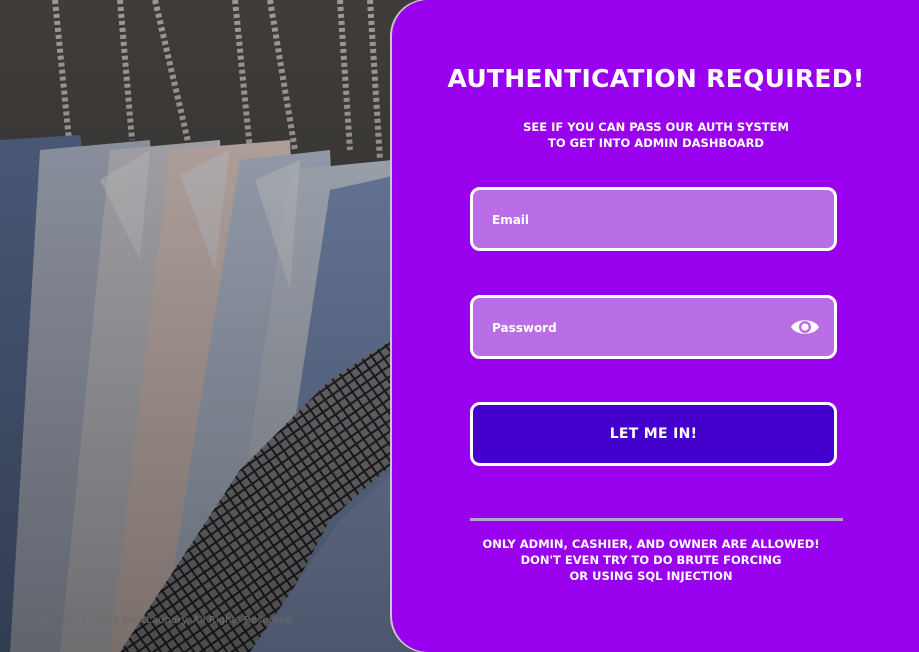 Image resolution: width=919 pixels, height=652 pixels. I want to click on login-submit-button: LET ME IN!, so click(653, 434).